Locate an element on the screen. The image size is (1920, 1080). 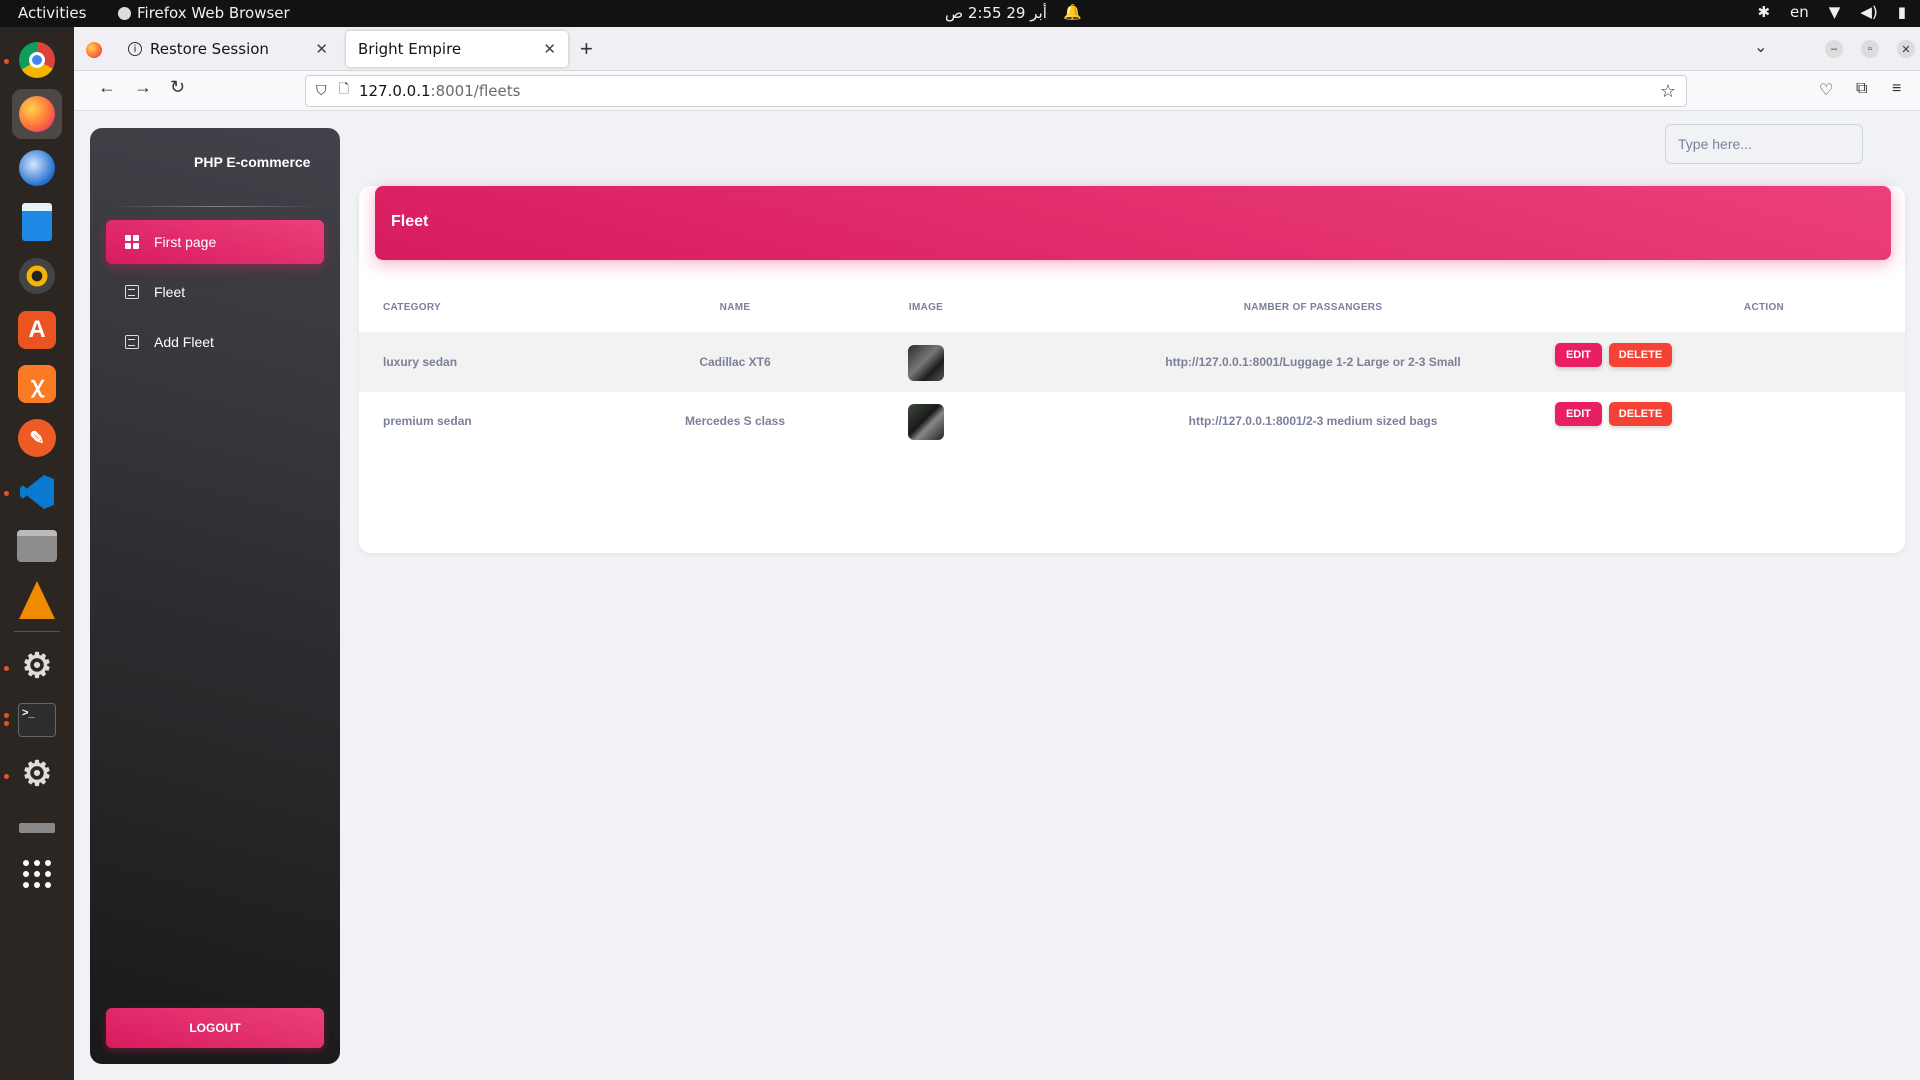
brand-name: PHP E-commerce is located at coordinates (252, 162).